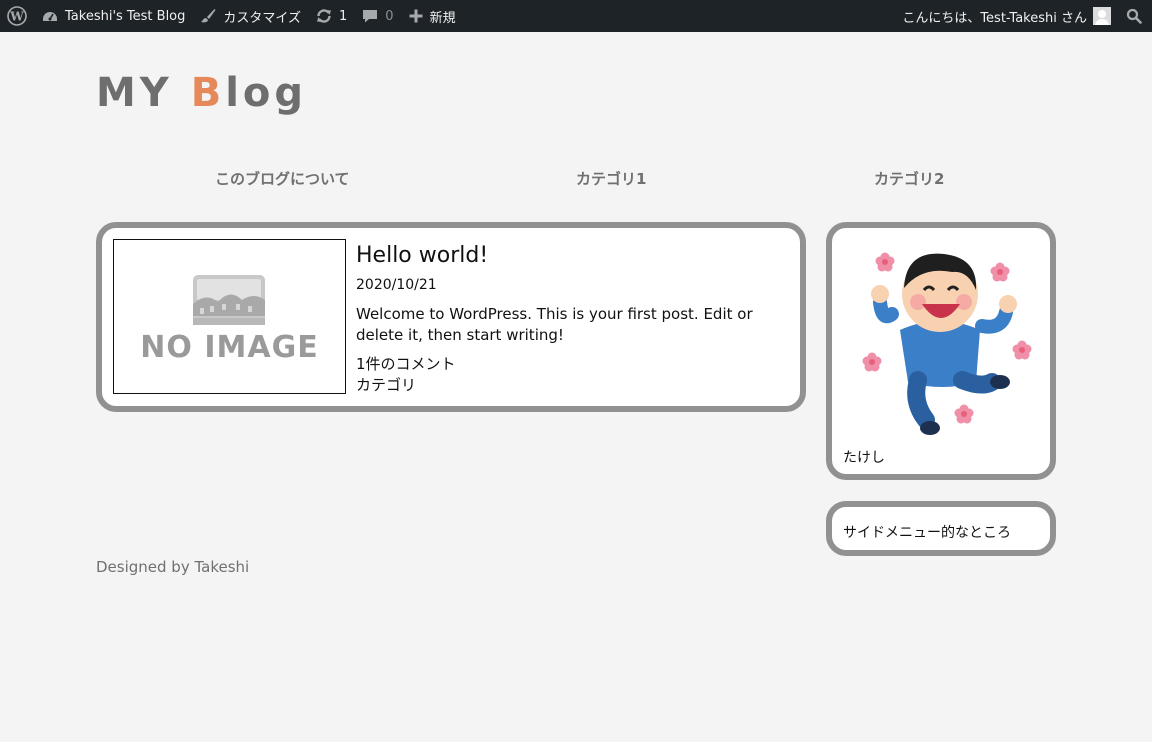 The width and height of the screenshot is (1152, 742). Describe the element at coordinates (396, 285) in the screenshot. I see `post-date: 2020/10/21` at that location.